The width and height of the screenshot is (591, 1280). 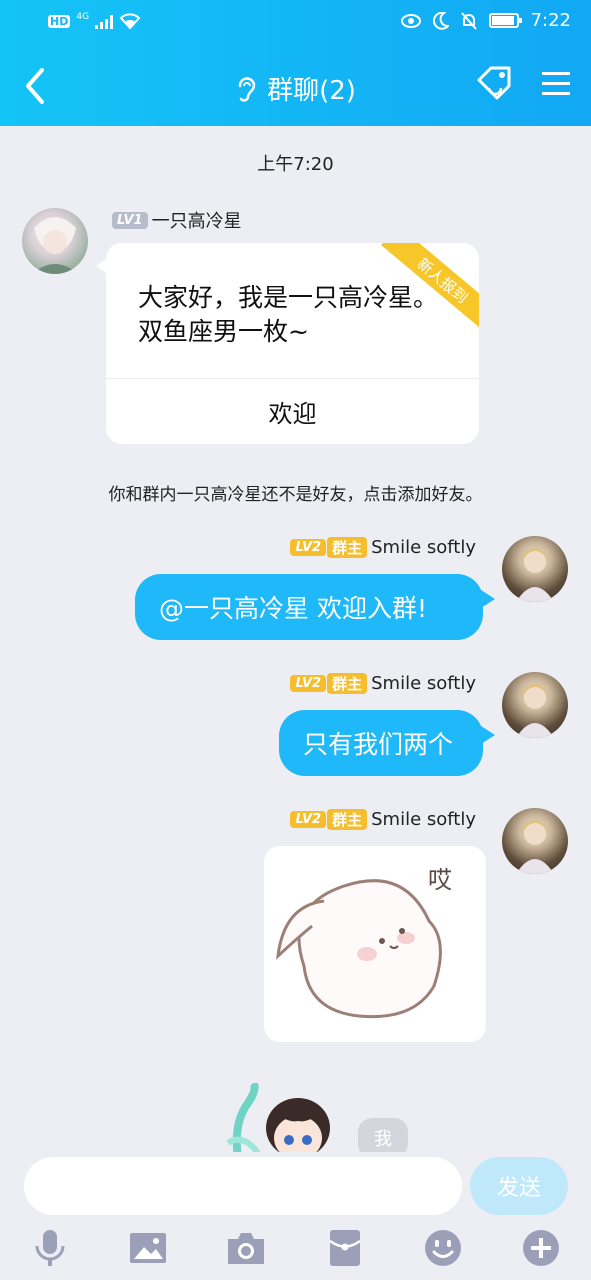 What do you see at coordinates (59, 21) in the screenshot?
I see `hd-badge: HD` at bounding box center [59, 21].